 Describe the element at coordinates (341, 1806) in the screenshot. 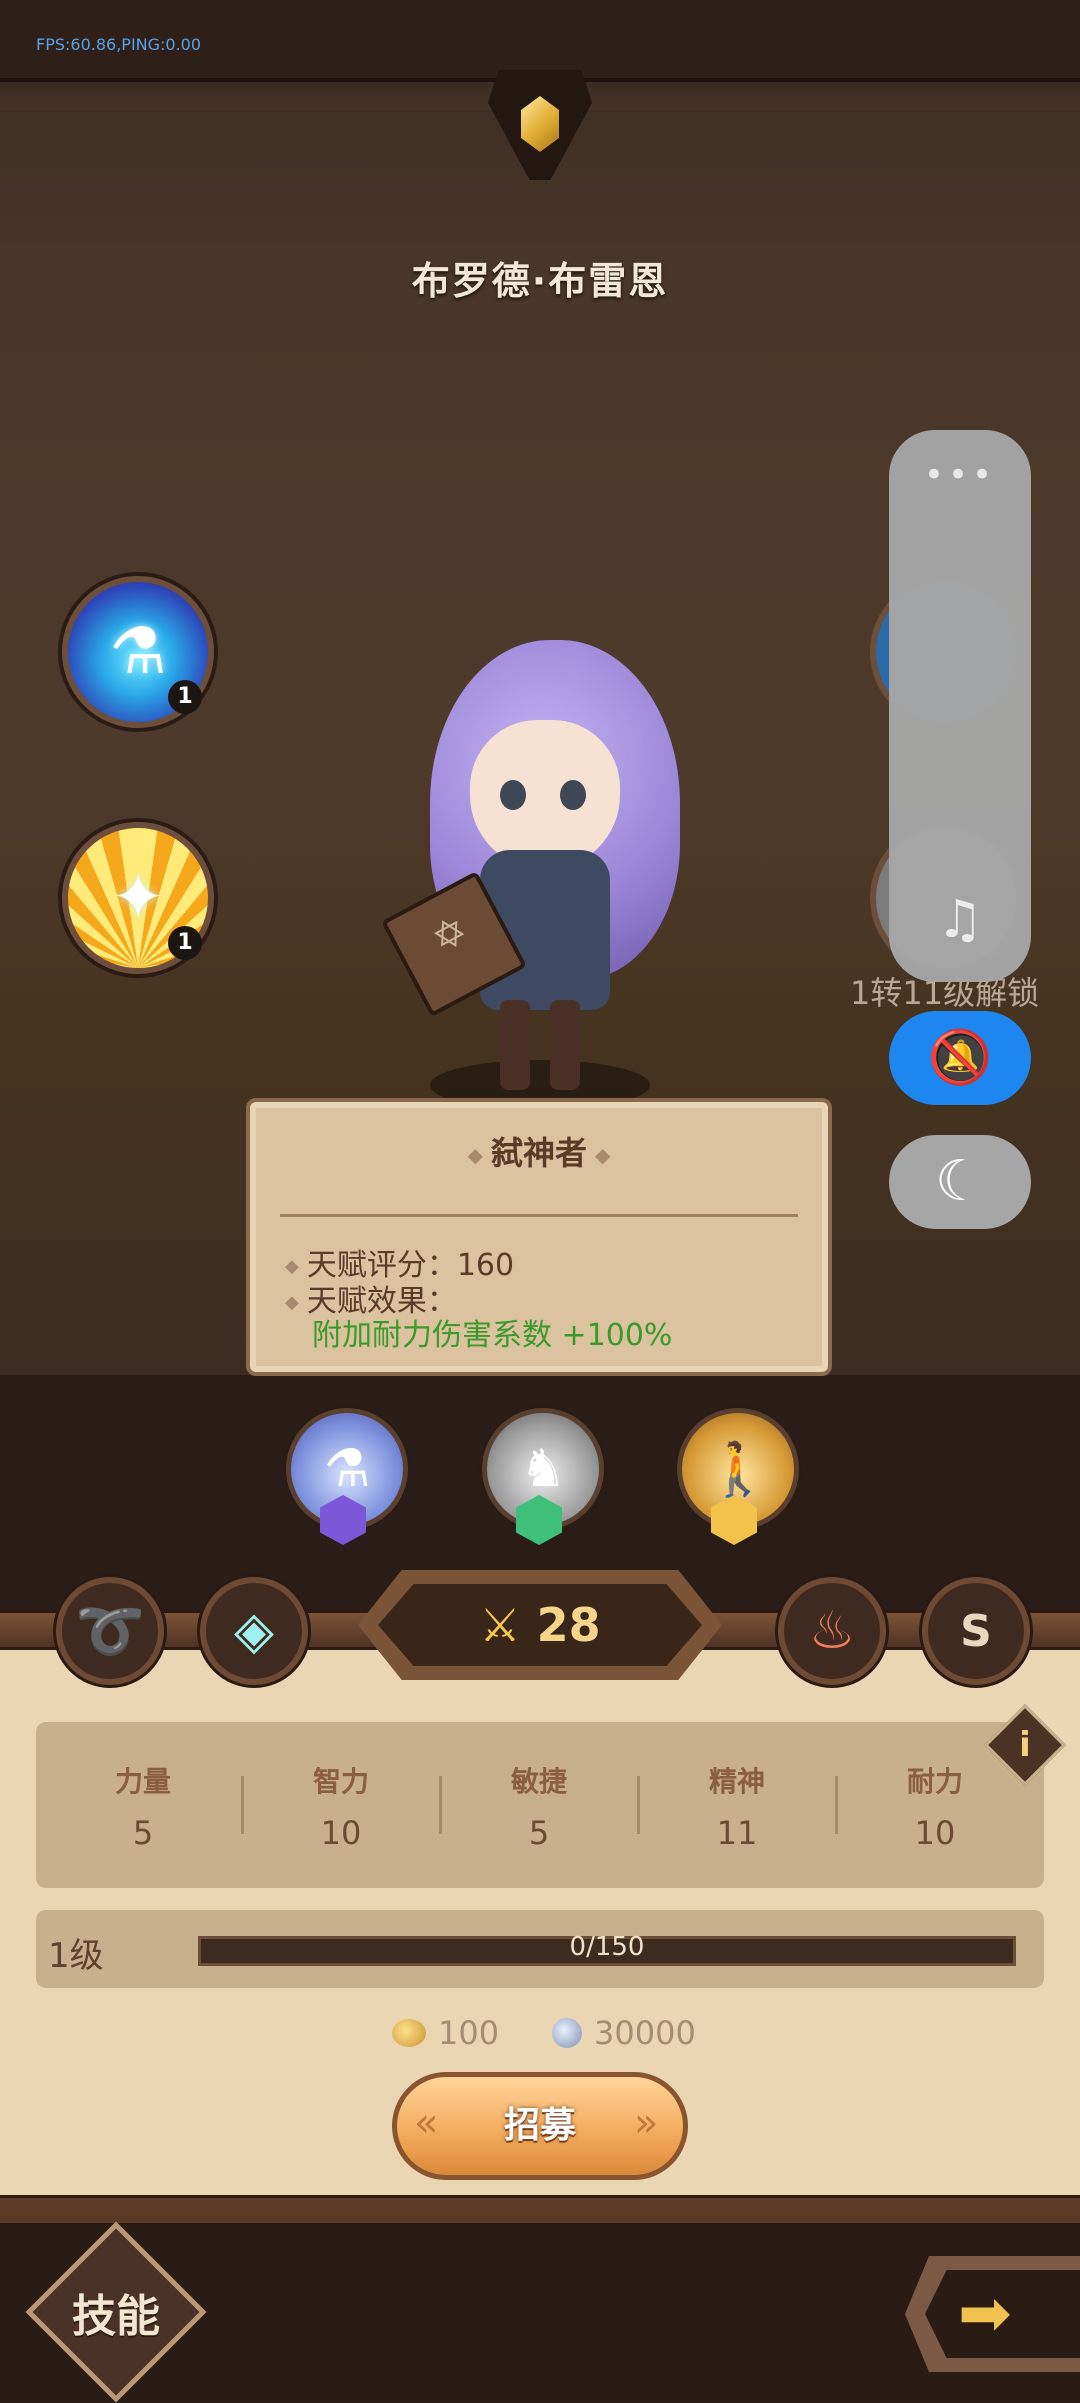

I see `stat-intelligence: 智力 10` at that location.